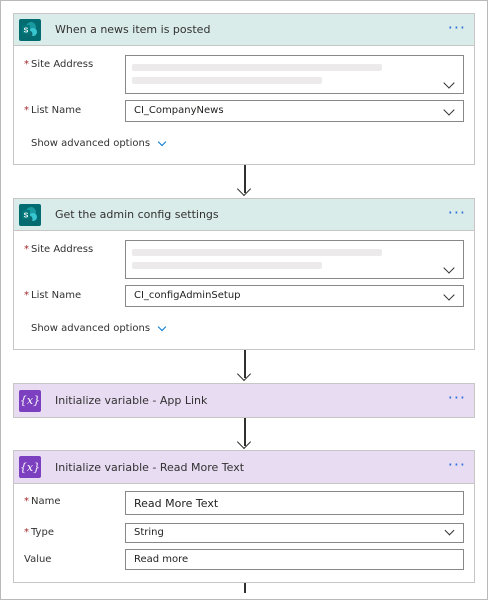 The image size is (488, 600). I want to click on type-dropdown: String, so click(294, 533).